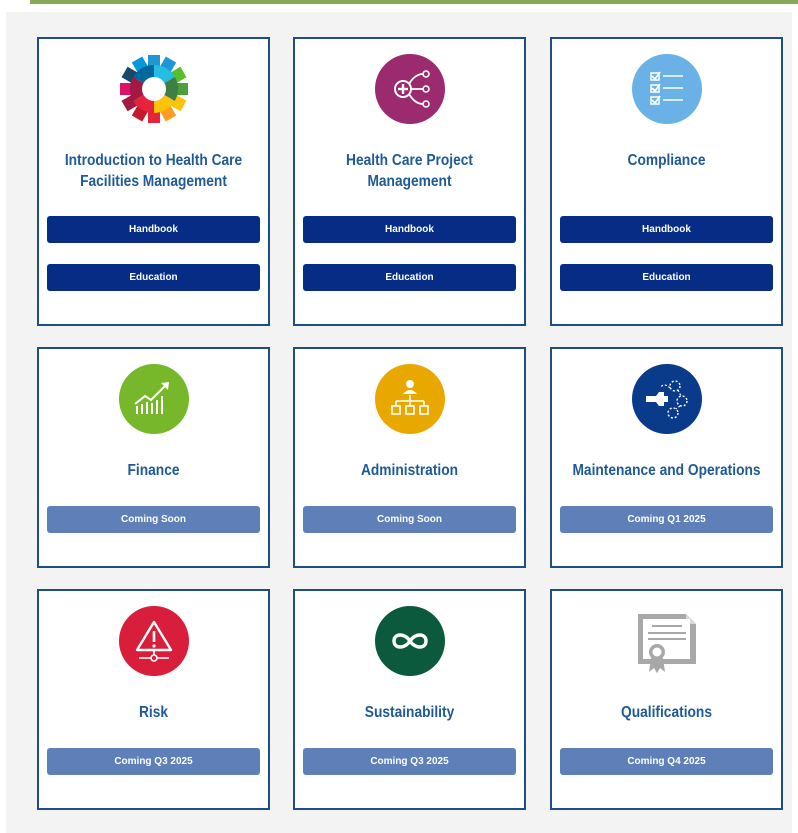  What do you see at coordinates (666, 519) in the screenshot?
I see `coming-q1-2025-button: Coming Q1 2025` at bounding box center [666, 519].